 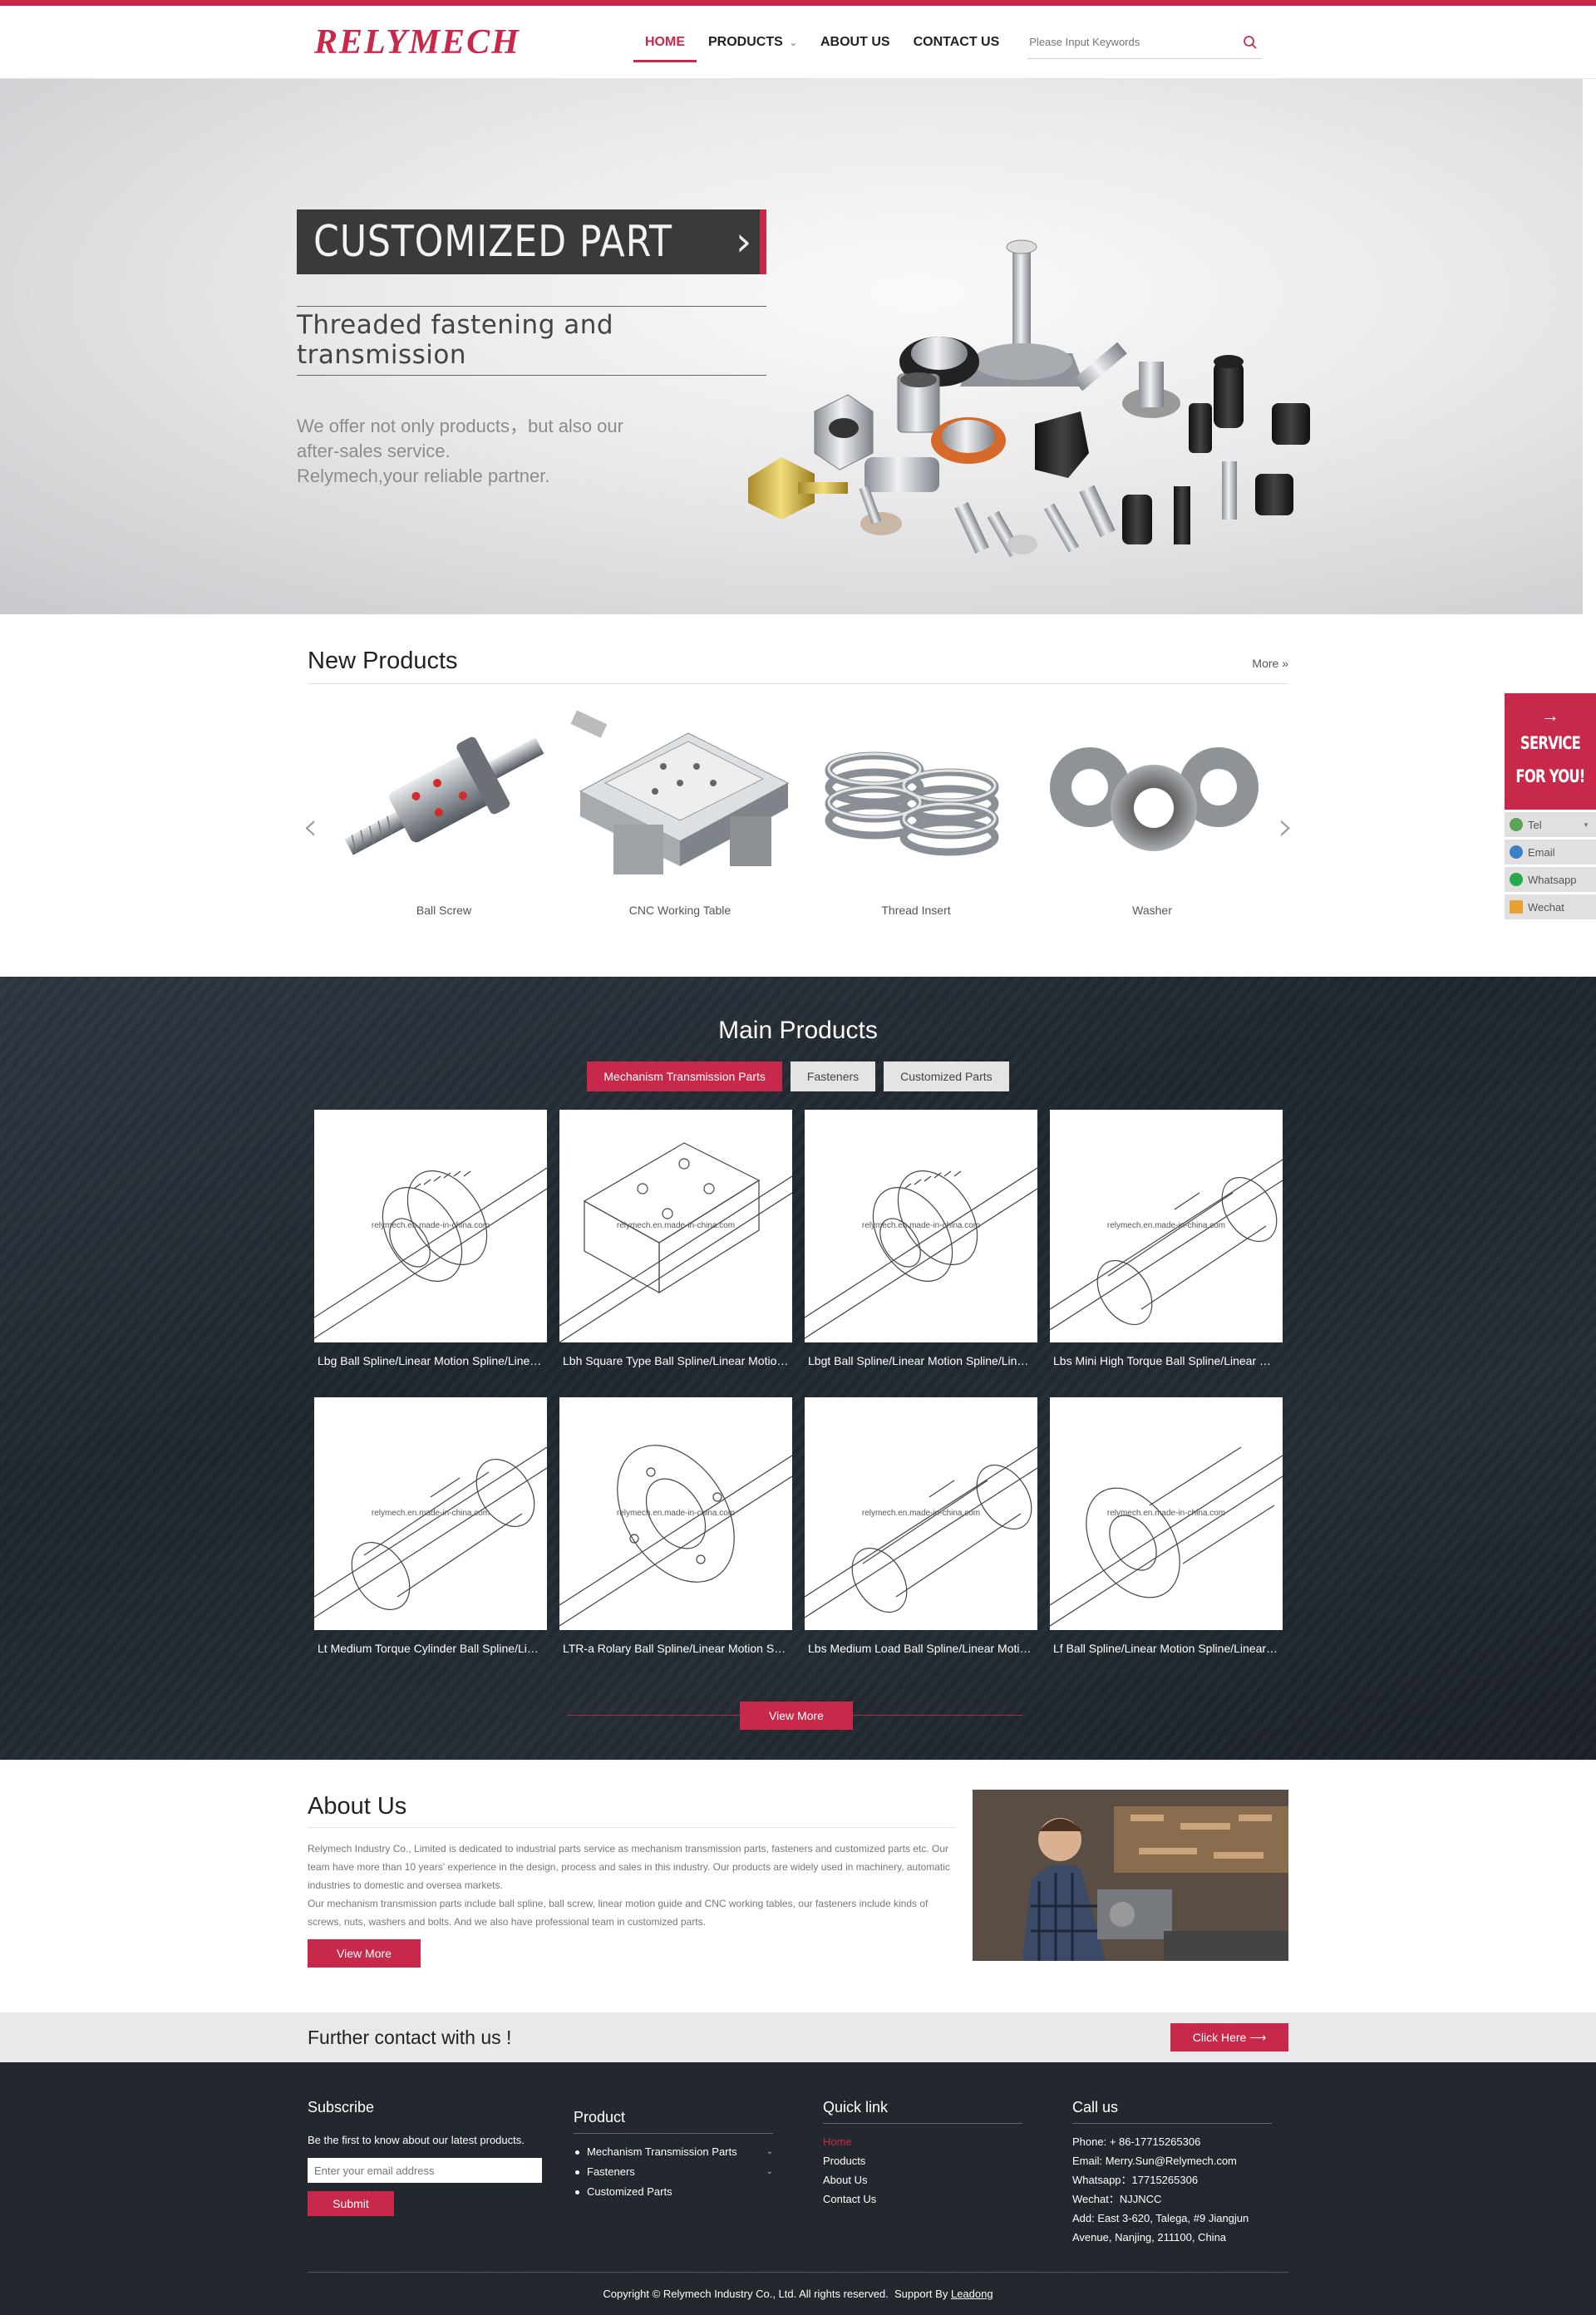 What do you see at coordinates (1133, 42) in the screenshot?
I see `search-input` at bounding box center [1133, 42].